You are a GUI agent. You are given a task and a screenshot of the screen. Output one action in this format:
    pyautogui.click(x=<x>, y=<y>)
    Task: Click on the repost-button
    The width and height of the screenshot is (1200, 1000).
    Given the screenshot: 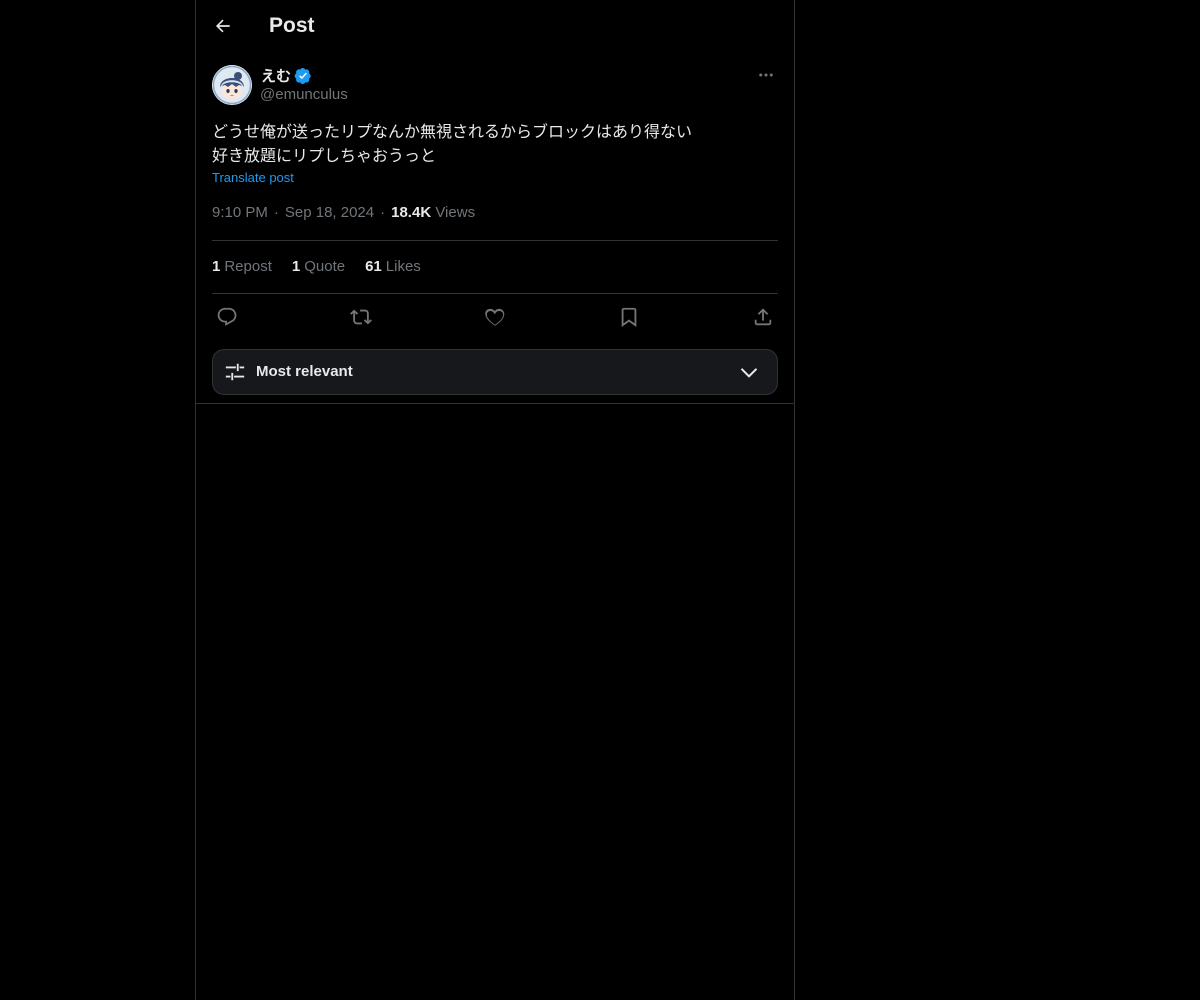 What is the action you would take?
    pyautogui.click(x=361, y=317)
    